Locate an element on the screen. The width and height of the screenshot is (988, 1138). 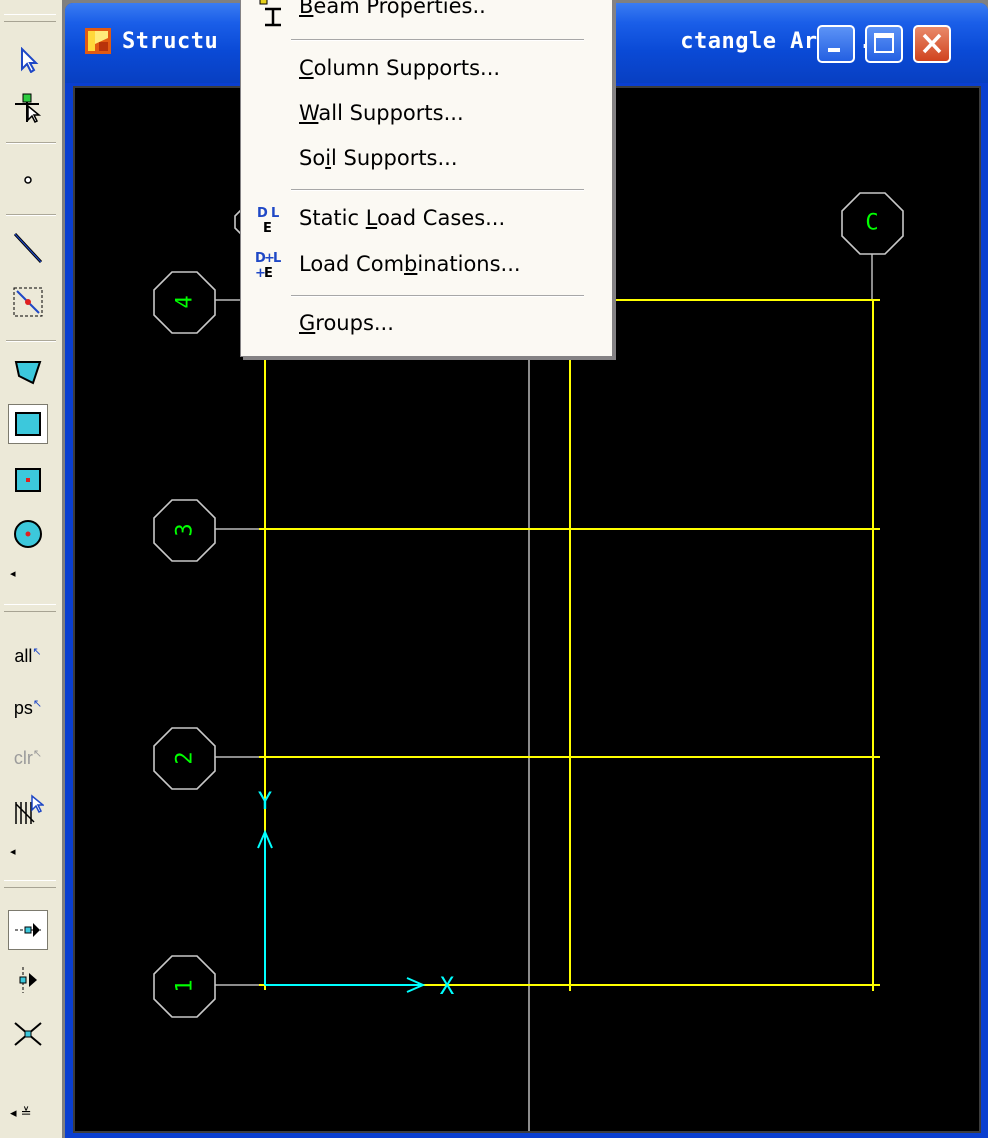
draw-circle-button is located at coordinates (28, 534).